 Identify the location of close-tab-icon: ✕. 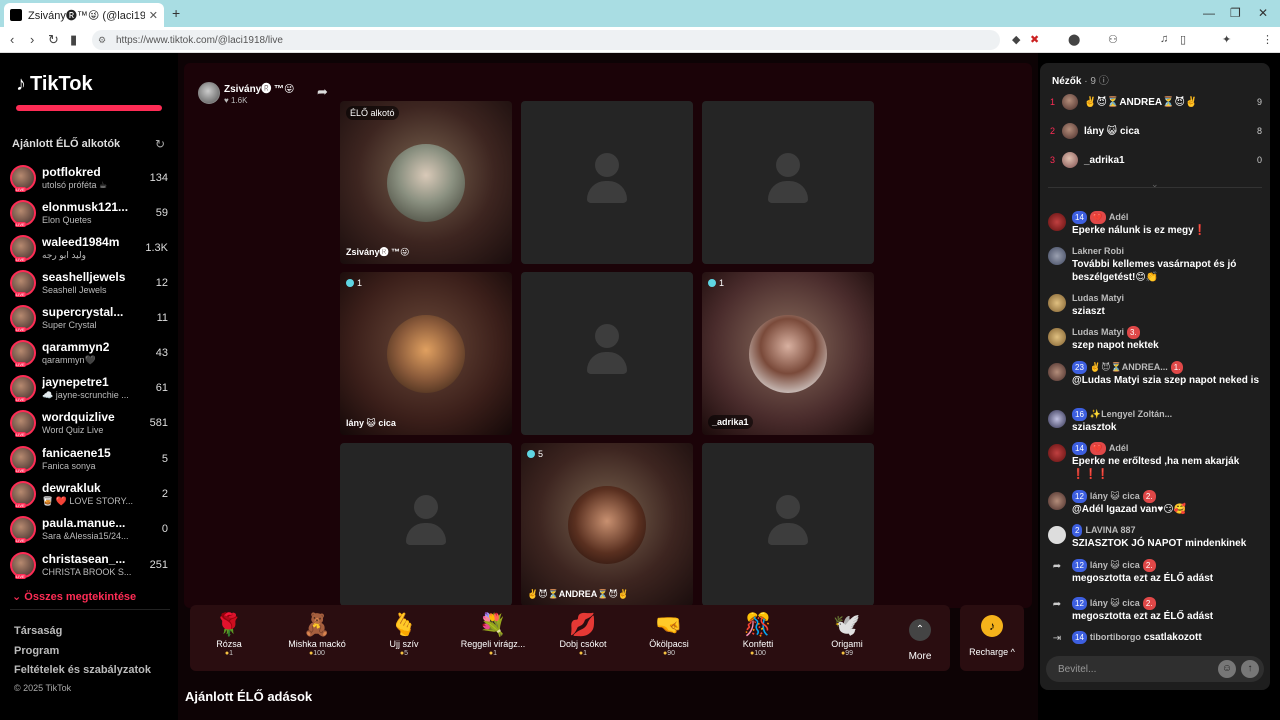
(153, 15).